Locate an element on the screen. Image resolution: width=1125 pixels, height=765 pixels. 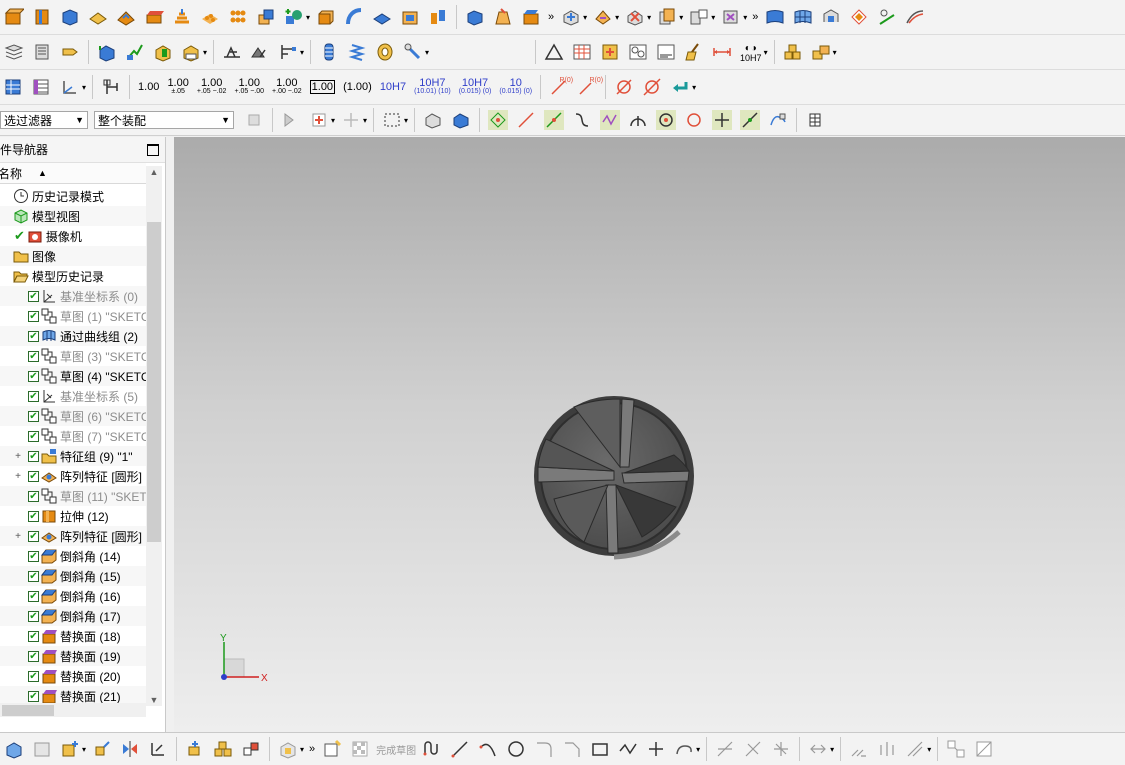
derived-line-icon is located at coordinates (915, 749).